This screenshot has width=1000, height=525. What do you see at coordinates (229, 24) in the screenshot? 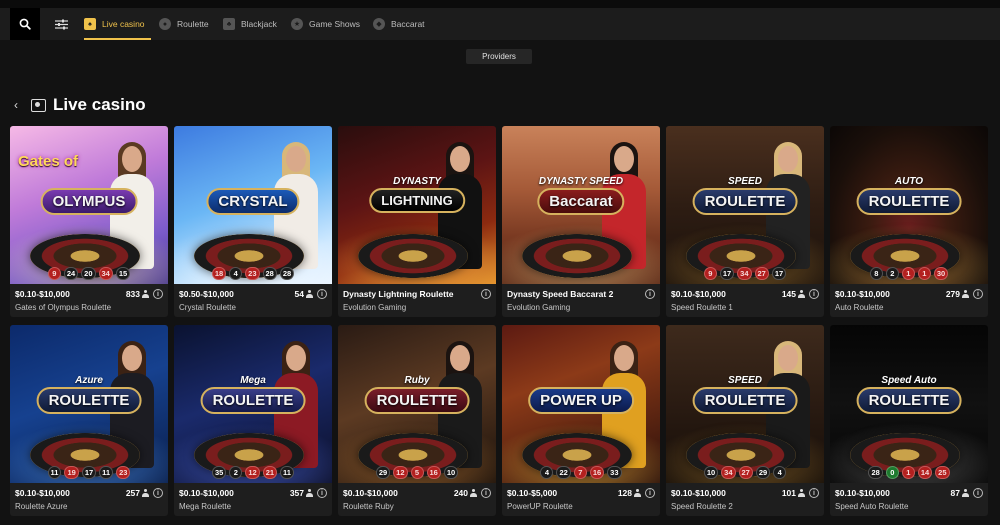
I see `blackjack-cards-icon: ♣` at bounding box center [229, 24].